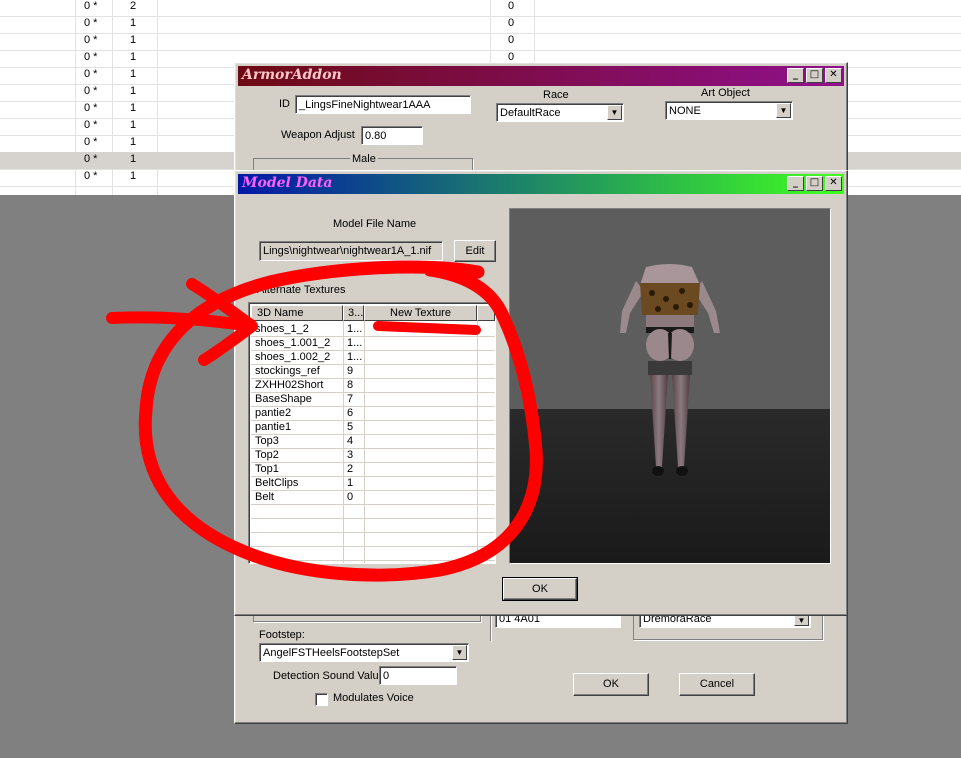 Image resolution: width=961 pixels, height=758 pixels. What do you see at coordinates (264, 497) in the screenshot?
I see `table-cell: Belt` at bounding box center [264, 497].